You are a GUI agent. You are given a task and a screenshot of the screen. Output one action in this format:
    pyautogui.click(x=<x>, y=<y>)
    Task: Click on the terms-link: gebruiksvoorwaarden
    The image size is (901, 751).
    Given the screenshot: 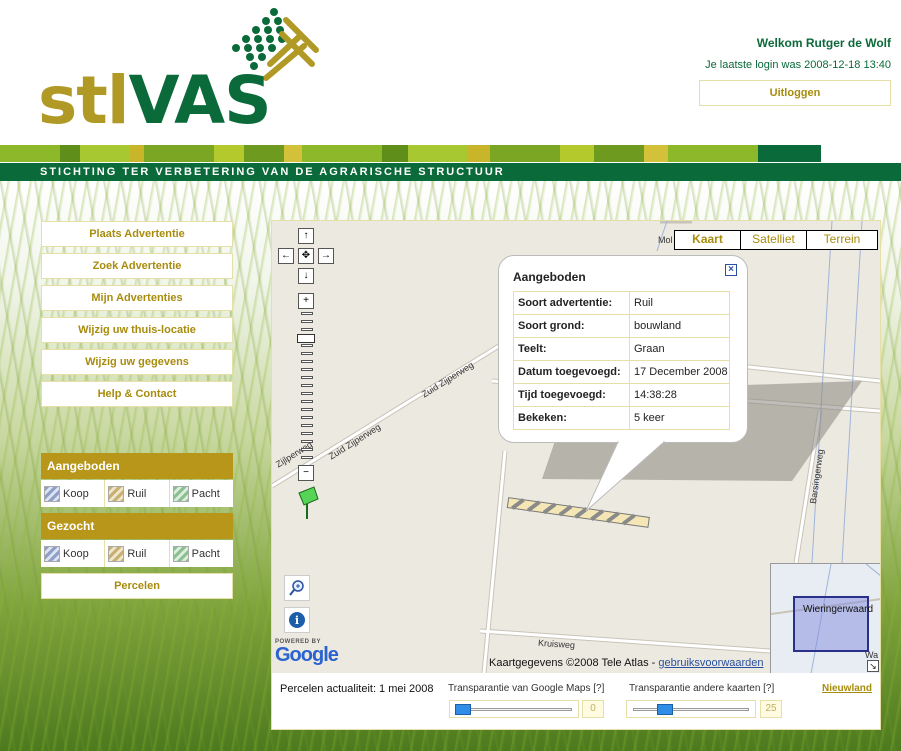 What is the action you would take?
    pyautogui.click(x=710, y=663)
    